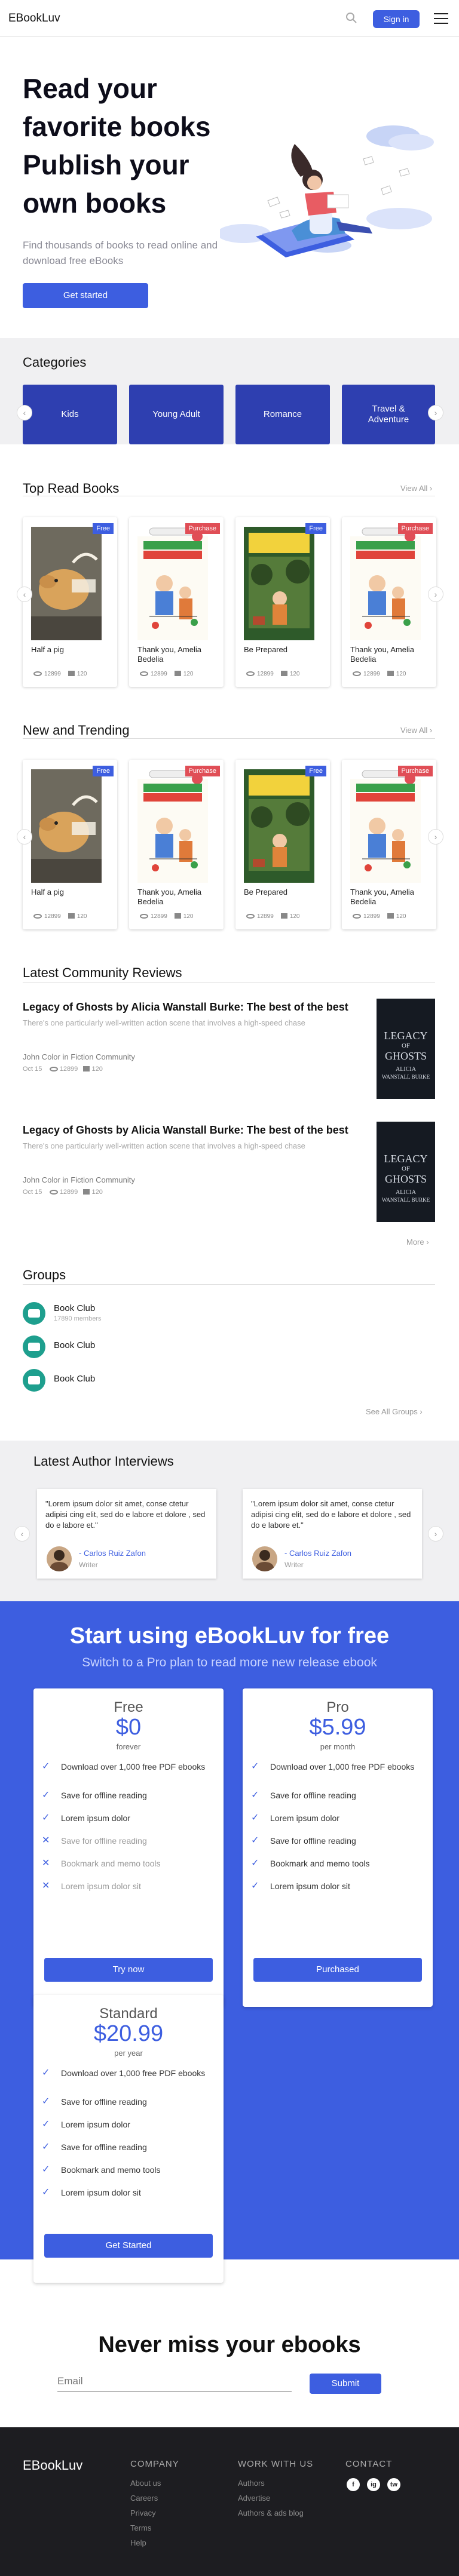 Image resolution: width=459 pixels, height=2576 pixels. Describe the element at coordinates (89, 1565) in the screenshot. I see `interview-role: Writer` at that location.